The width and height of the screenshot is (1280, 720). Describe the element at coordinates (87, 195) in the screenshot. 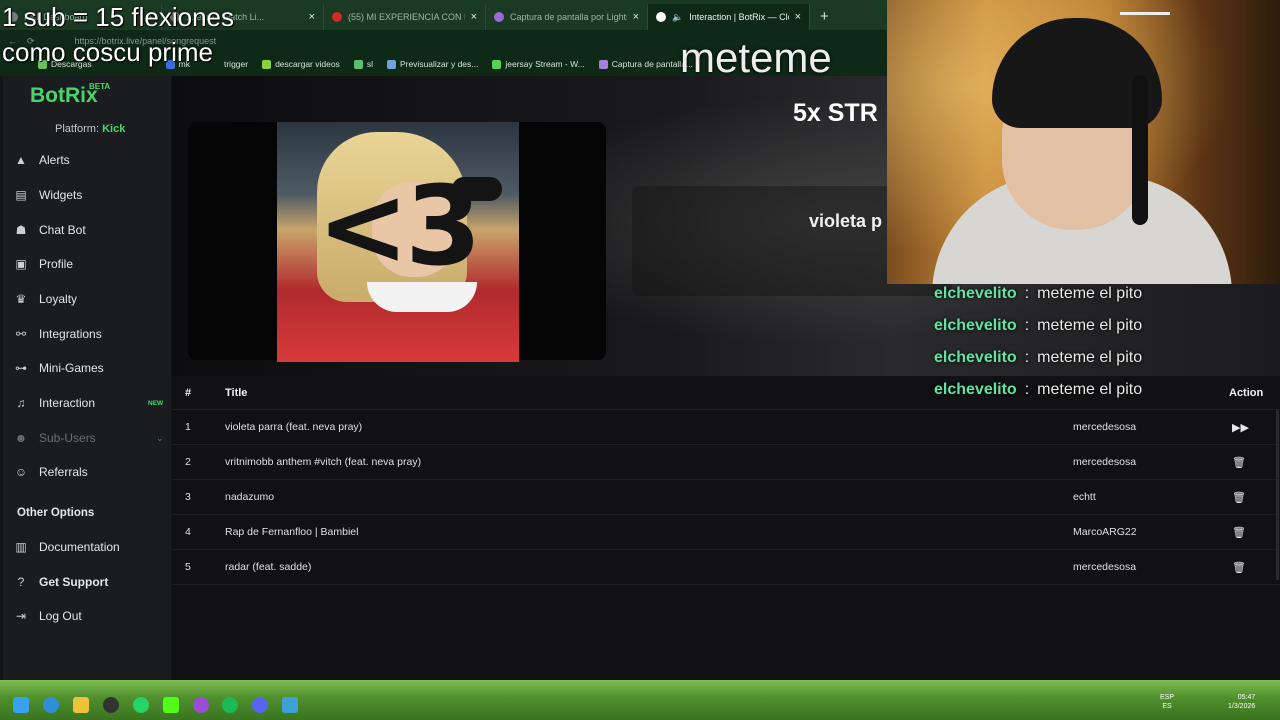

I see `sidebar-item-widgets: ▤ Widgets` at that location.